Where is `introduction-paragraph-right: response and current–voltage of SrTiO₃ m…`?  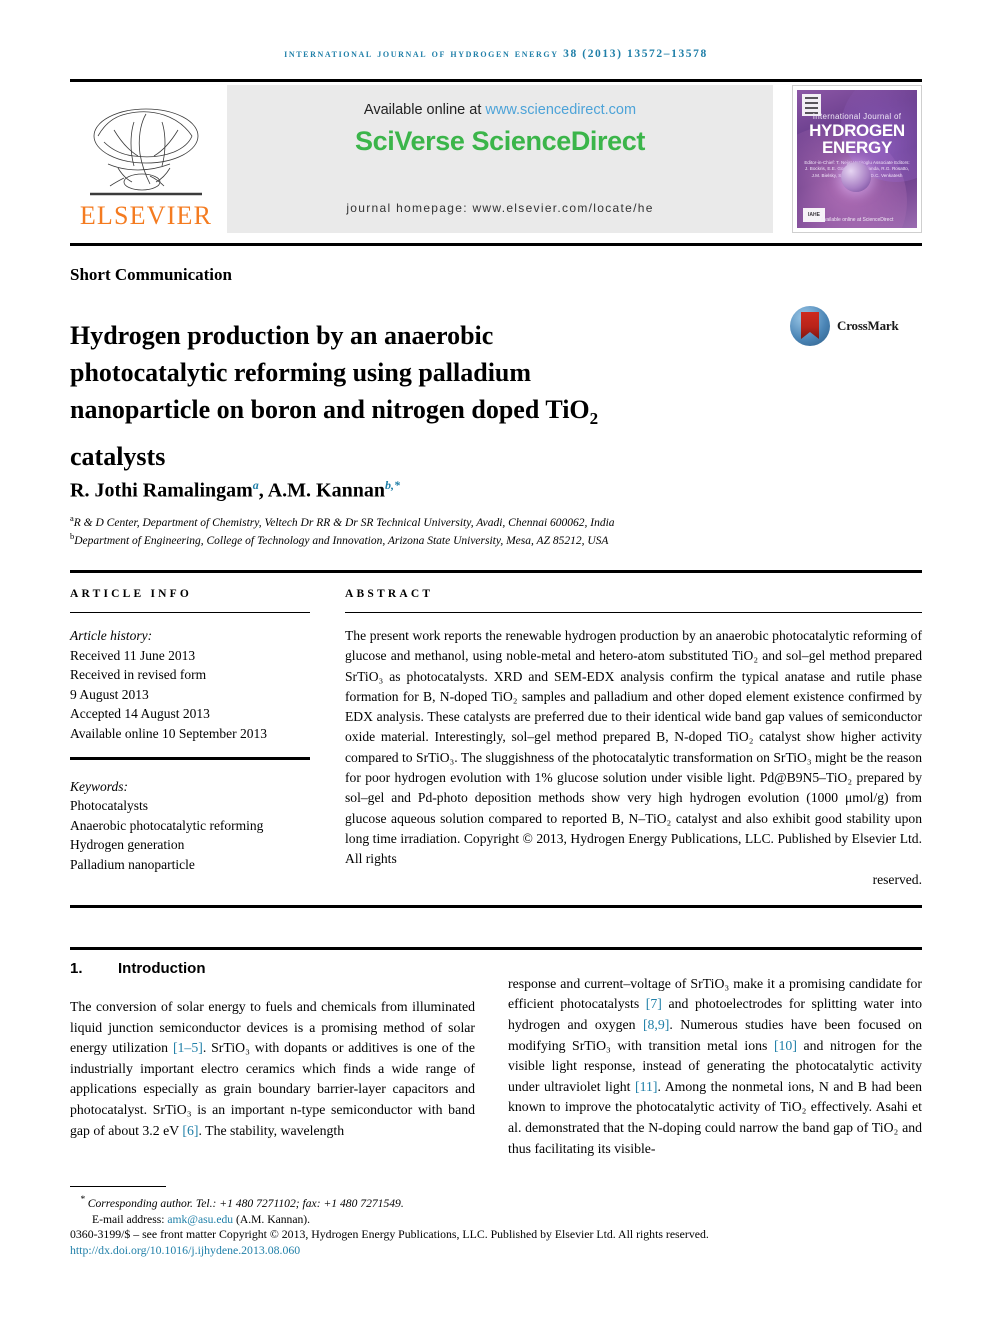
introduction-paragraph-right: response and current–voltage of SrTiO₃ m… is located at coordinates (715, 1066).